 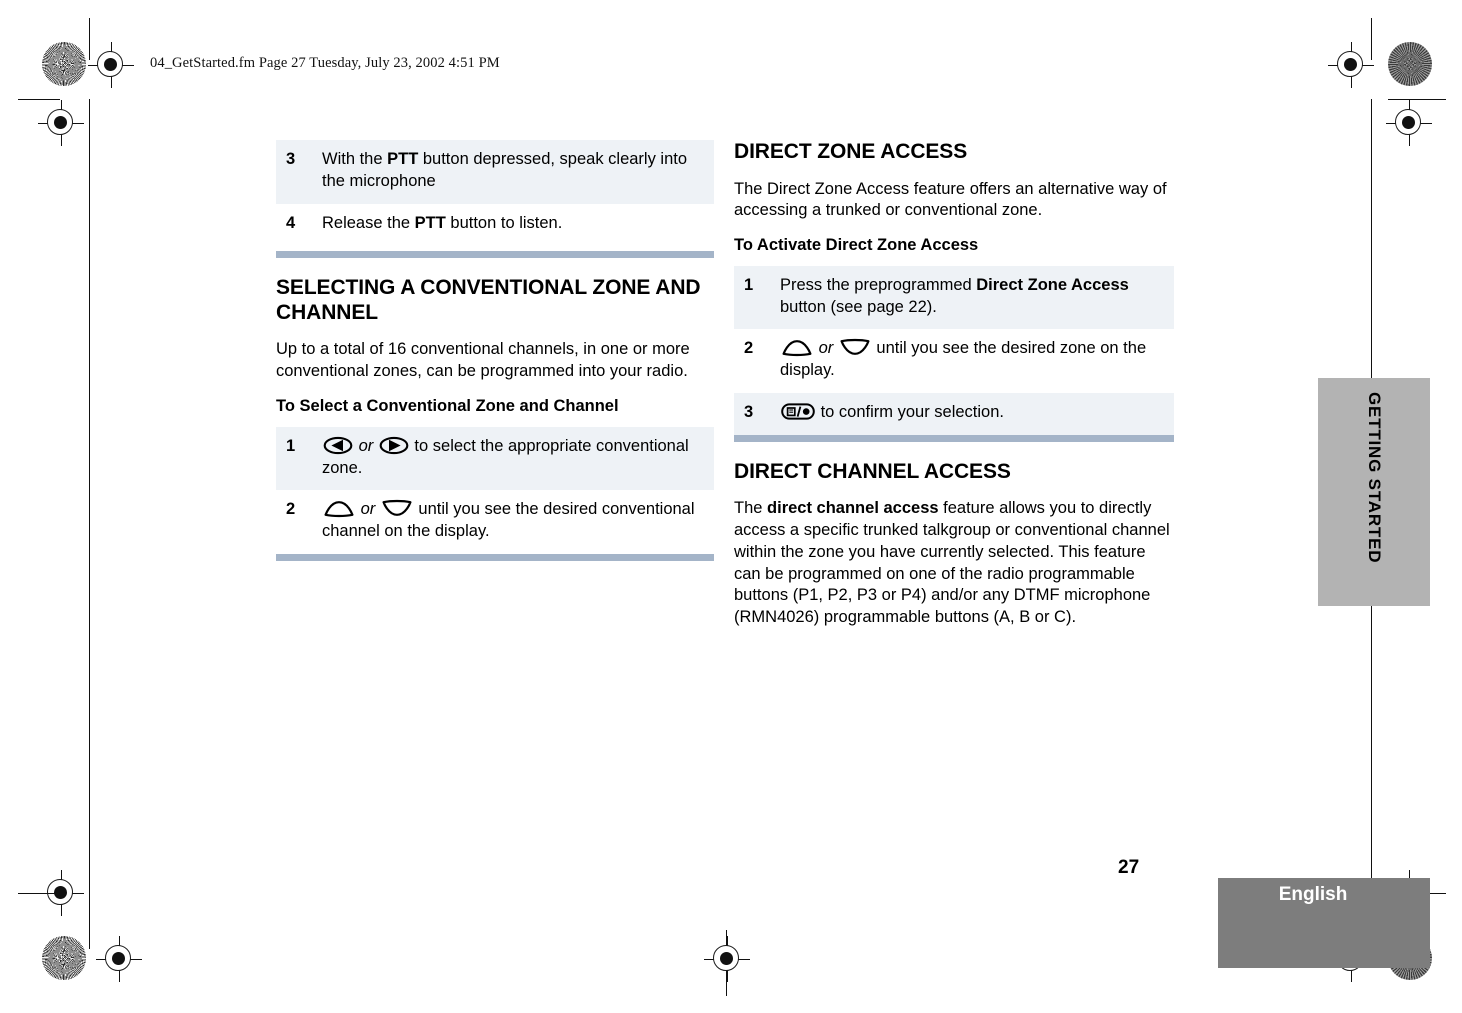 I want to click on page-title-direct-zone-access: DIRECT ZONE ACCESS, so click(x=851, y=151).